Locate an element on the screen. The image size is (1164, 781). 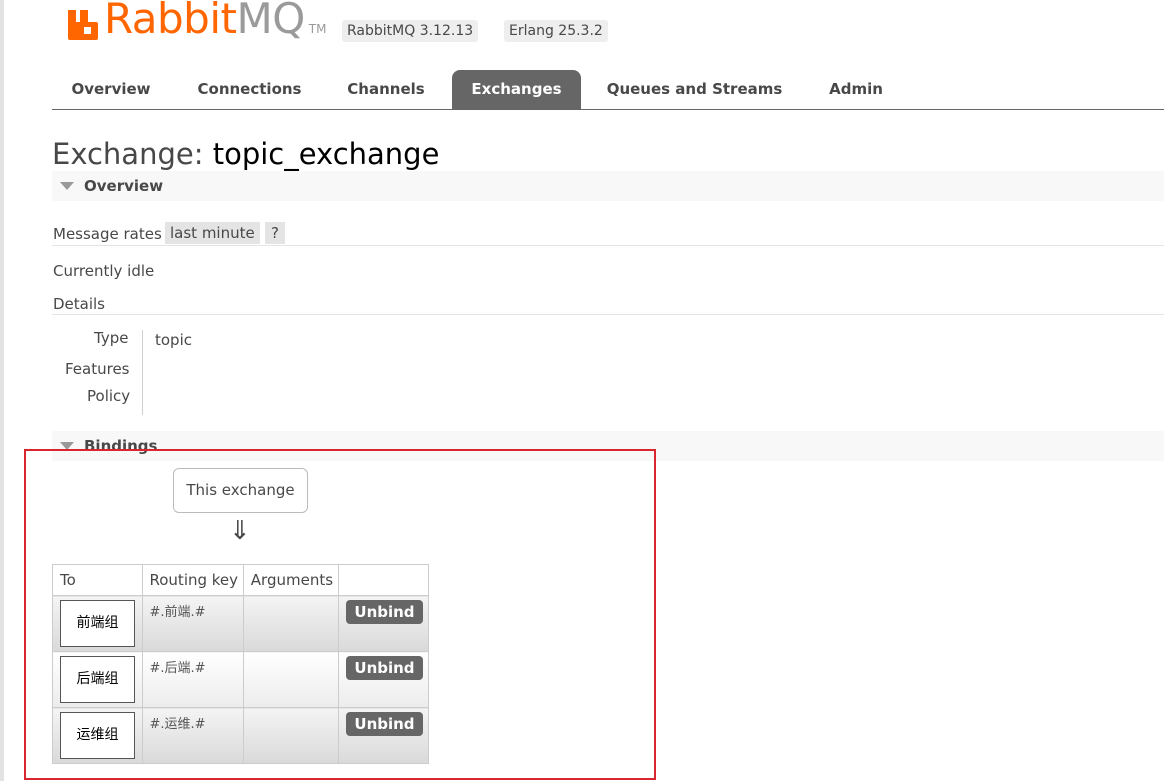
exchange-name: topic_exchange is located at coordinates (326, 154).